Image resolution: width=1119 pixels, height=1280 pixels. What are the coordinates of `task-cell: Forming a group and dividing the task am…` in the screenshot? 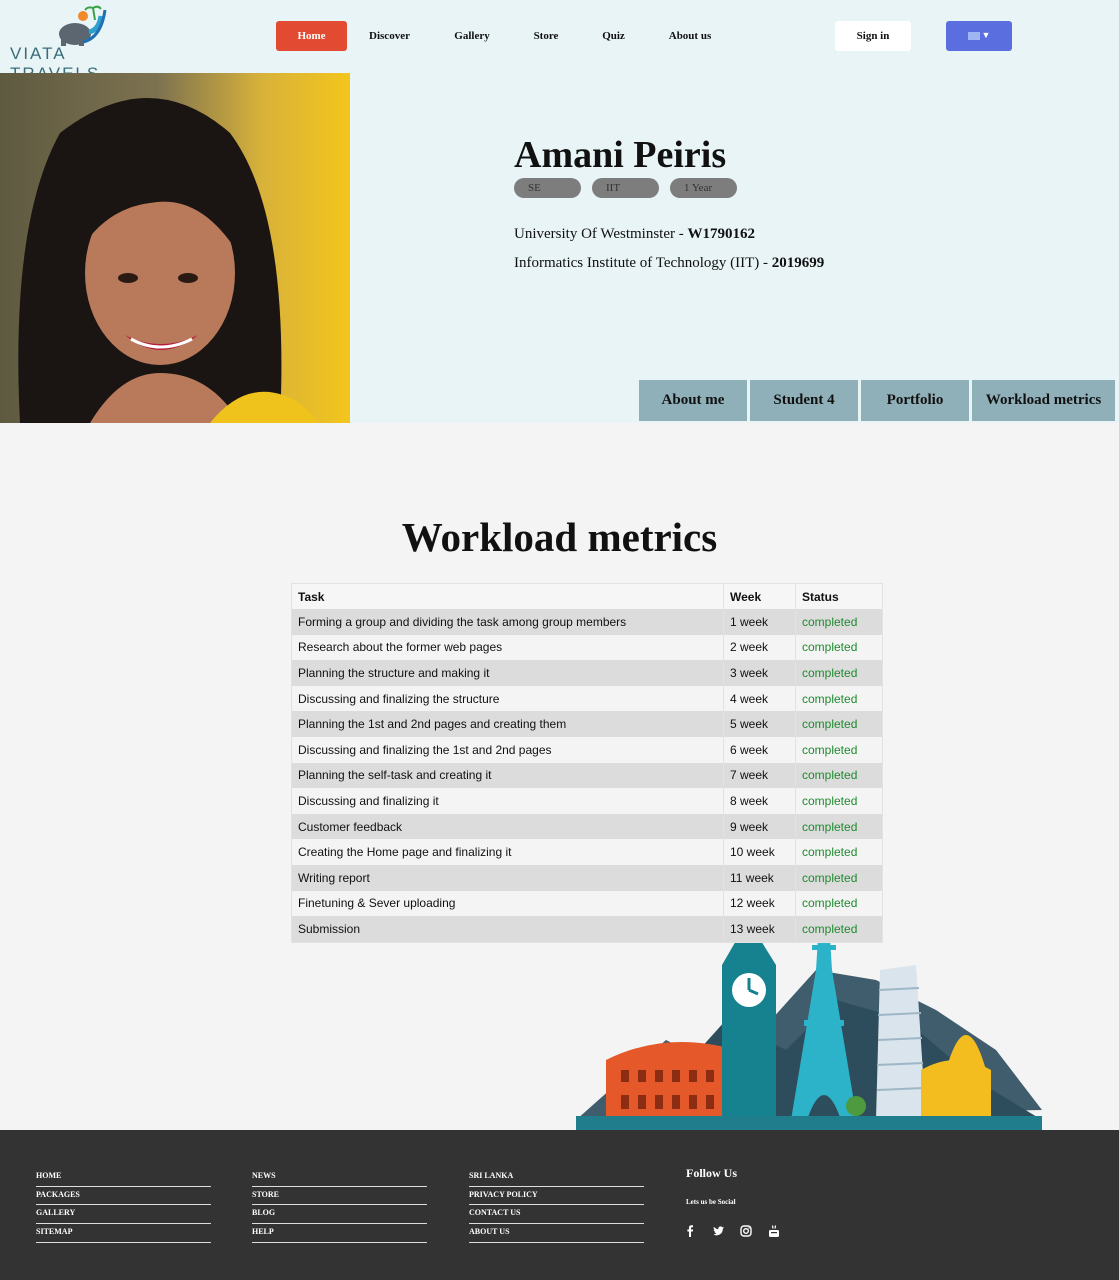 It's located at (508, 622).